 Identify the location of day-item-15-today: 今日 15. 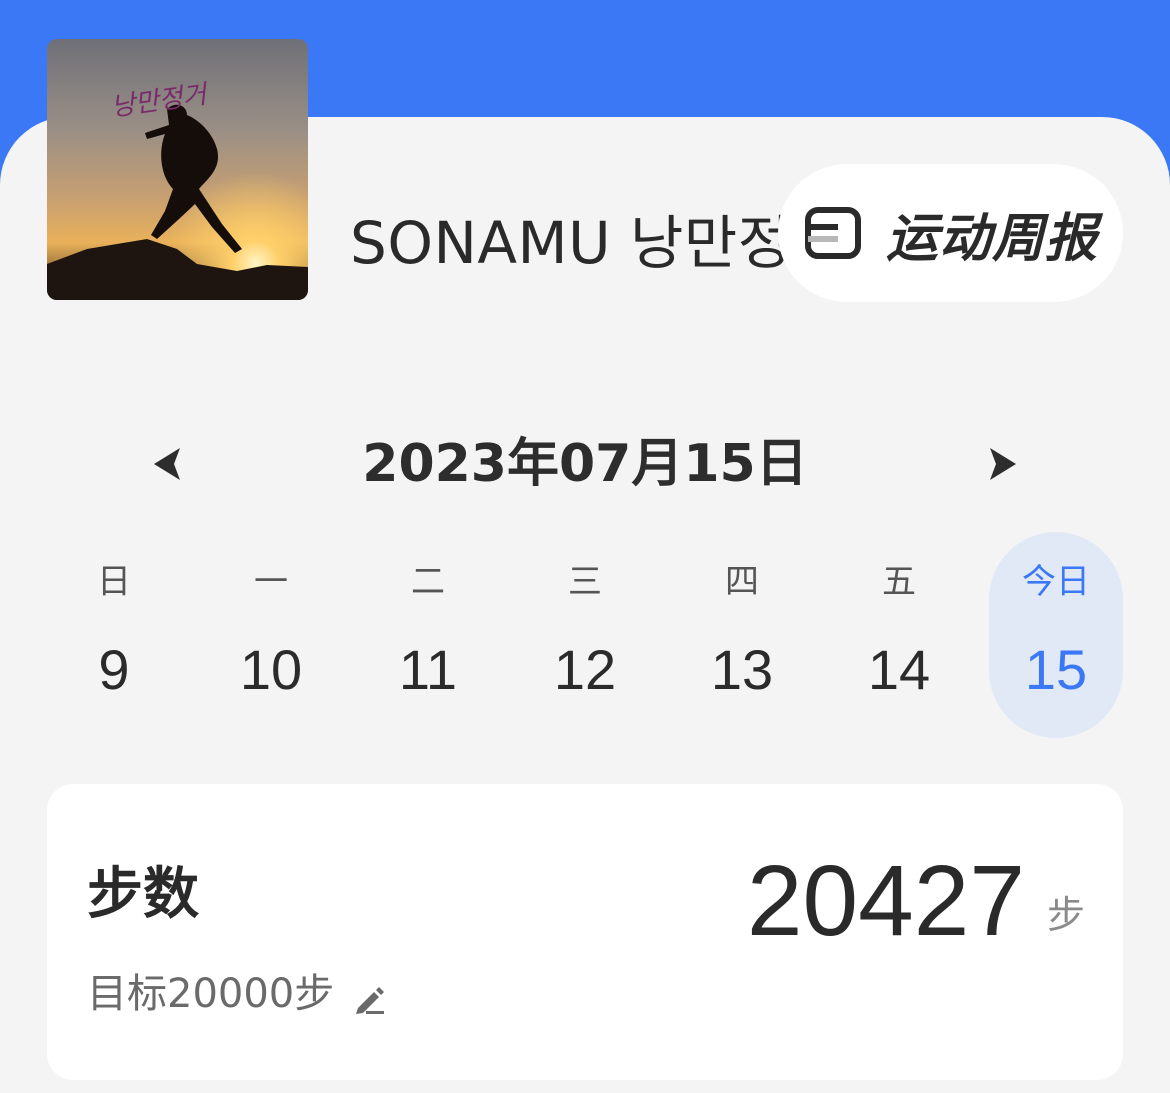
(1056, 635).